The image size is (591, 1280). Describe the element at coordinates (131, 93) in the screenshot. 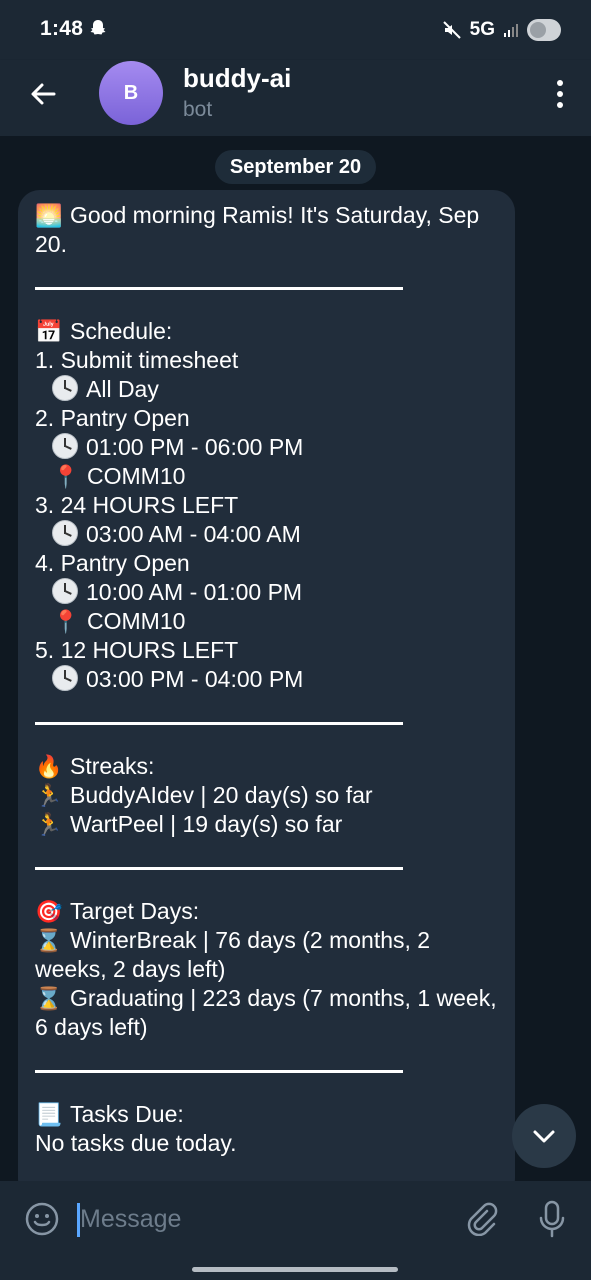

I see `avatar: B` at that location.